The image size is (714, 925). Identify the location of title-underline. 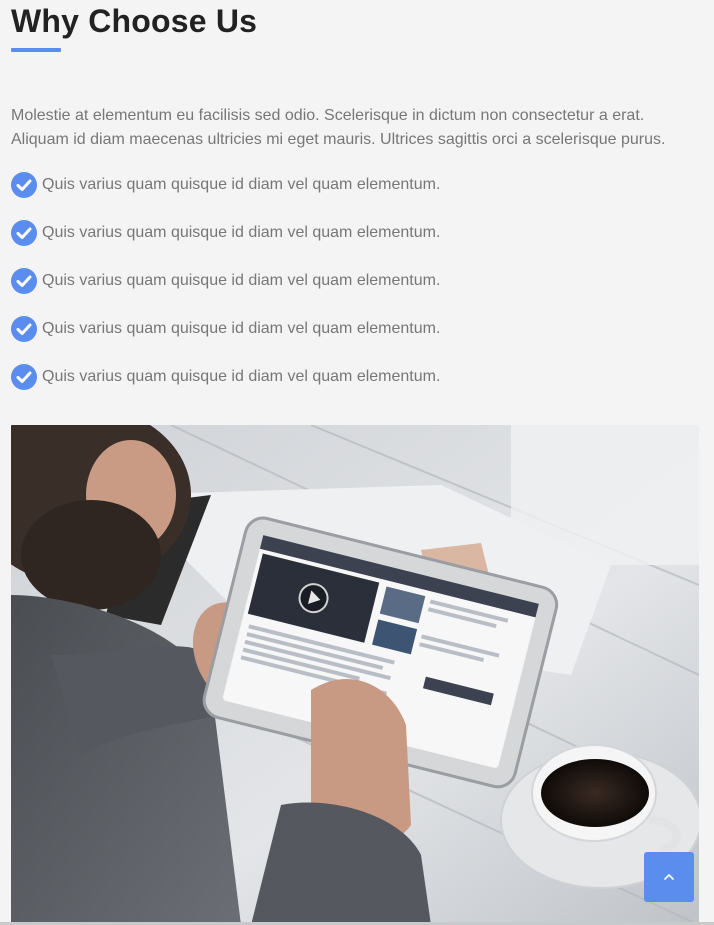
(36, 50).